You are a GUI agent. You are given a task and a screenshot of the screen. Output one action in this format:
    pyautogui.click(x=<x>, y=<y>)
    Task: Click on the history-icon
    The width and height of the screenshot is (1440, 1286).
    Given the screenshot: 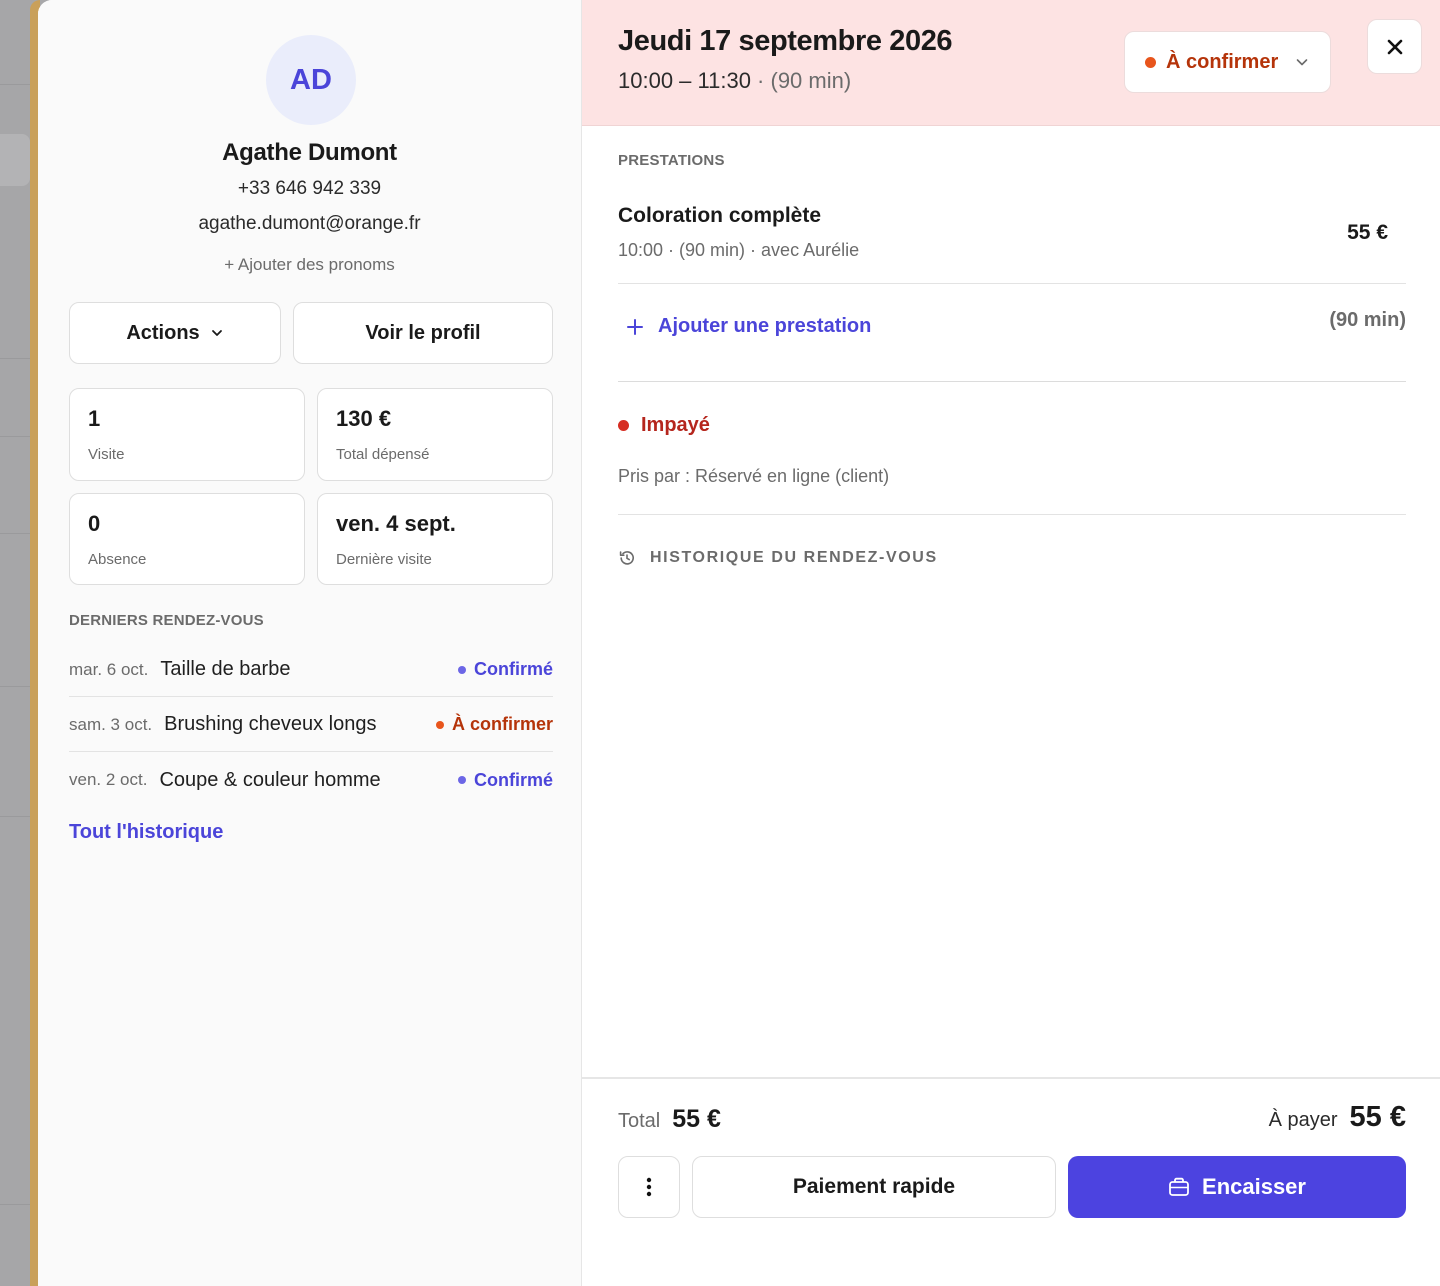 What is the action you would take?
    pyautogui.click(x=626, y=558)
    